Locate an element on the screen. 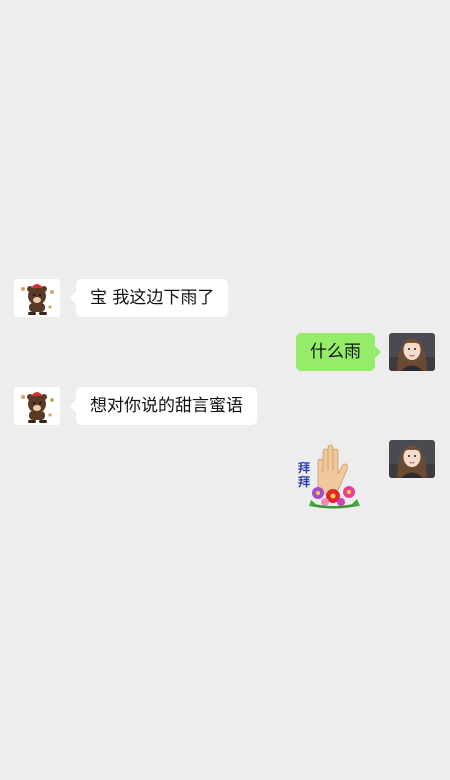  message-bubble-sent: 什么雨 is located at coordinates (338, 352).